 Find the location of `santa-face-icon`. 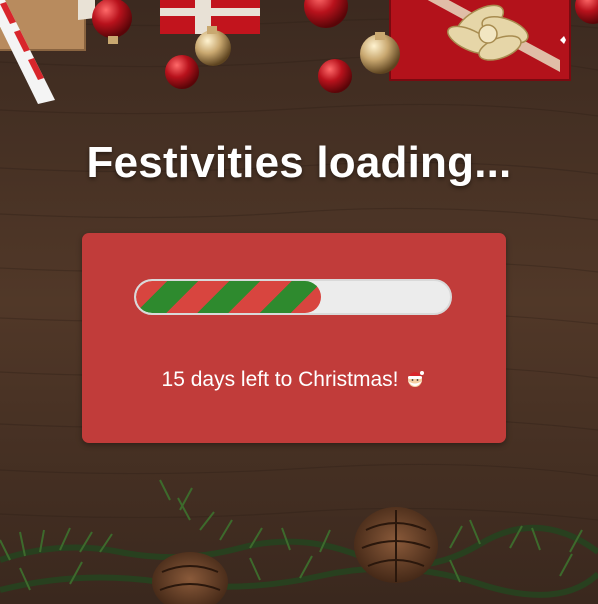

santa-face-icon is located at coordinates (415, 381).